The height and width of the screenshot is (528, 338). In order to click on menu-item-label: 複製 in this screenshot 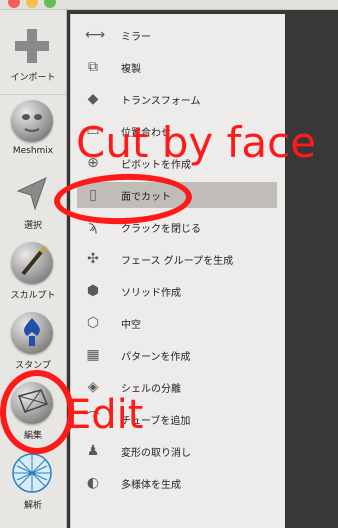, I will do `click(131, 69)`.